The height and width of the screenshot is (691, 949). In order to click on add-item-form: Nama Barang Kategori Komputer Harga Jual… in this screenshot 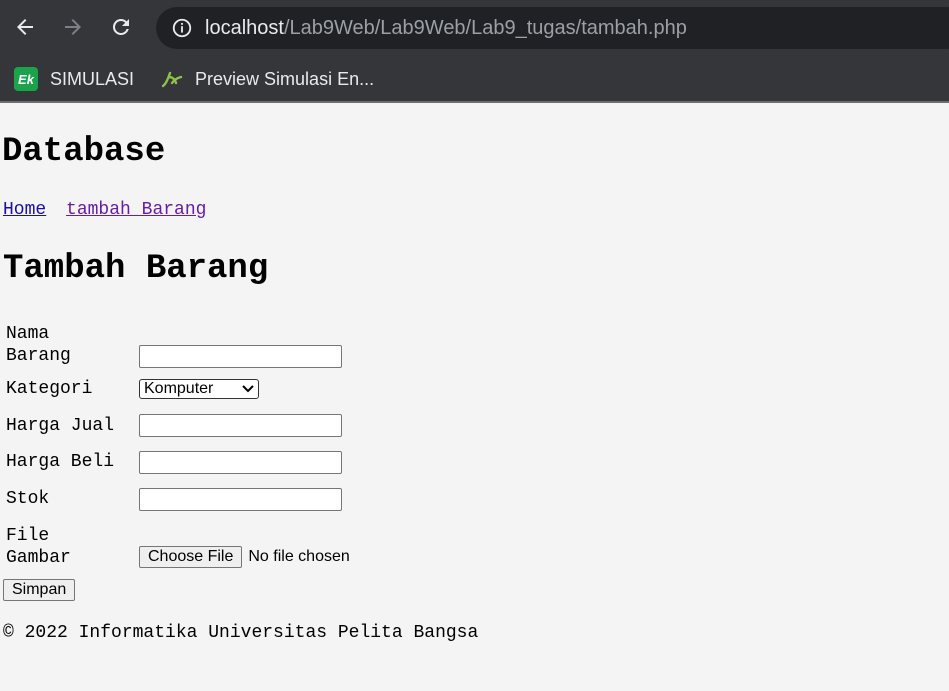, I will do `click(178, 447)`.